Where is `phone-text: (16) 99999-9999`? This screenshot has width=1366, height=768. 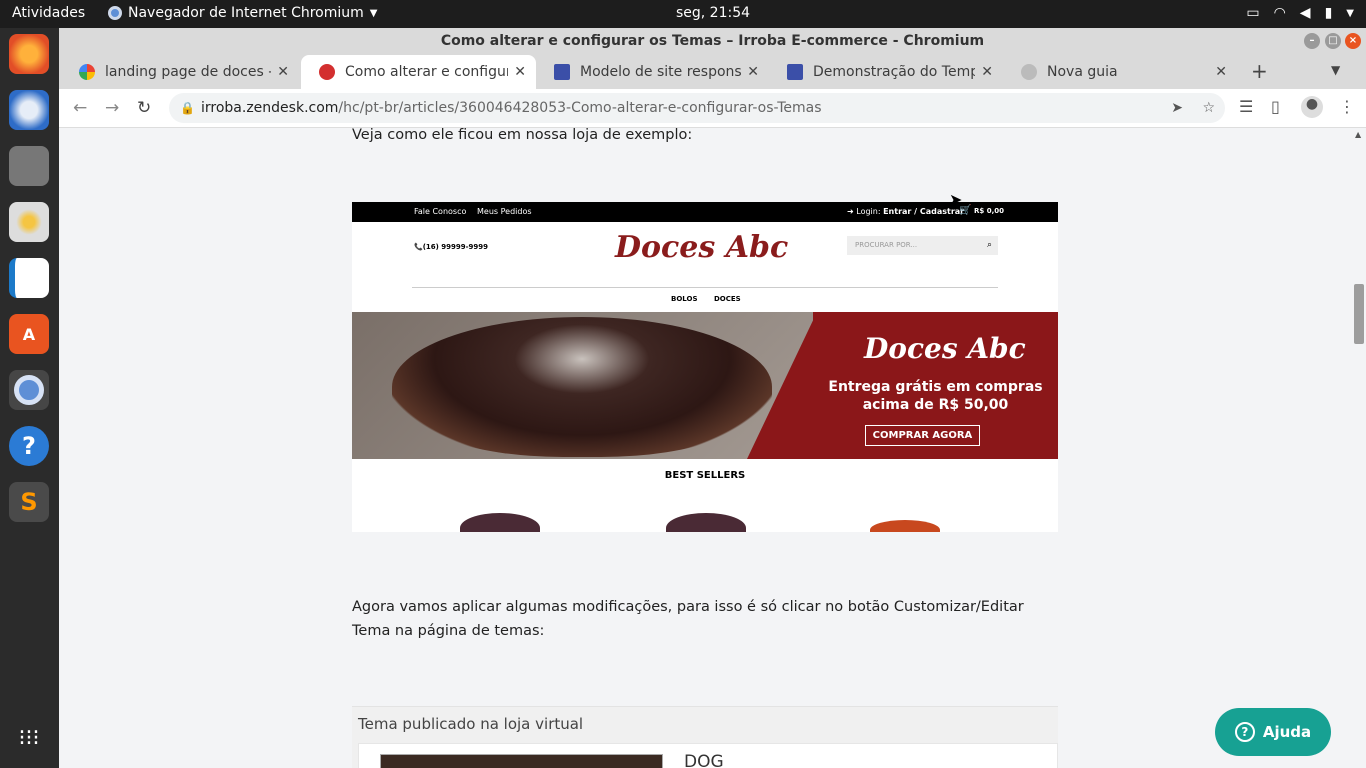
phone-text: (16) 99999-9999 is located at coordinates (455, 247).